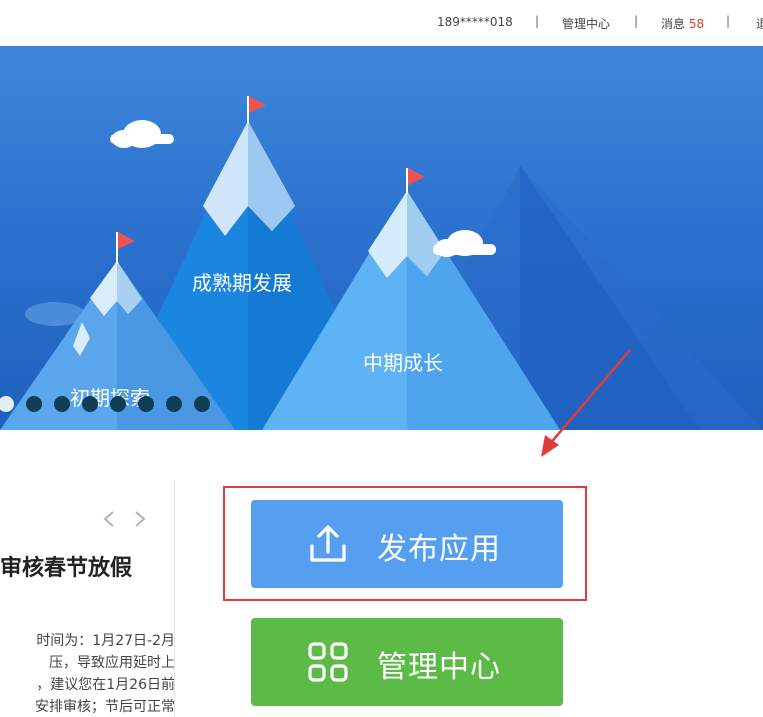  I want to click on peak-label-mid: 中期成长, so click(403, 363).